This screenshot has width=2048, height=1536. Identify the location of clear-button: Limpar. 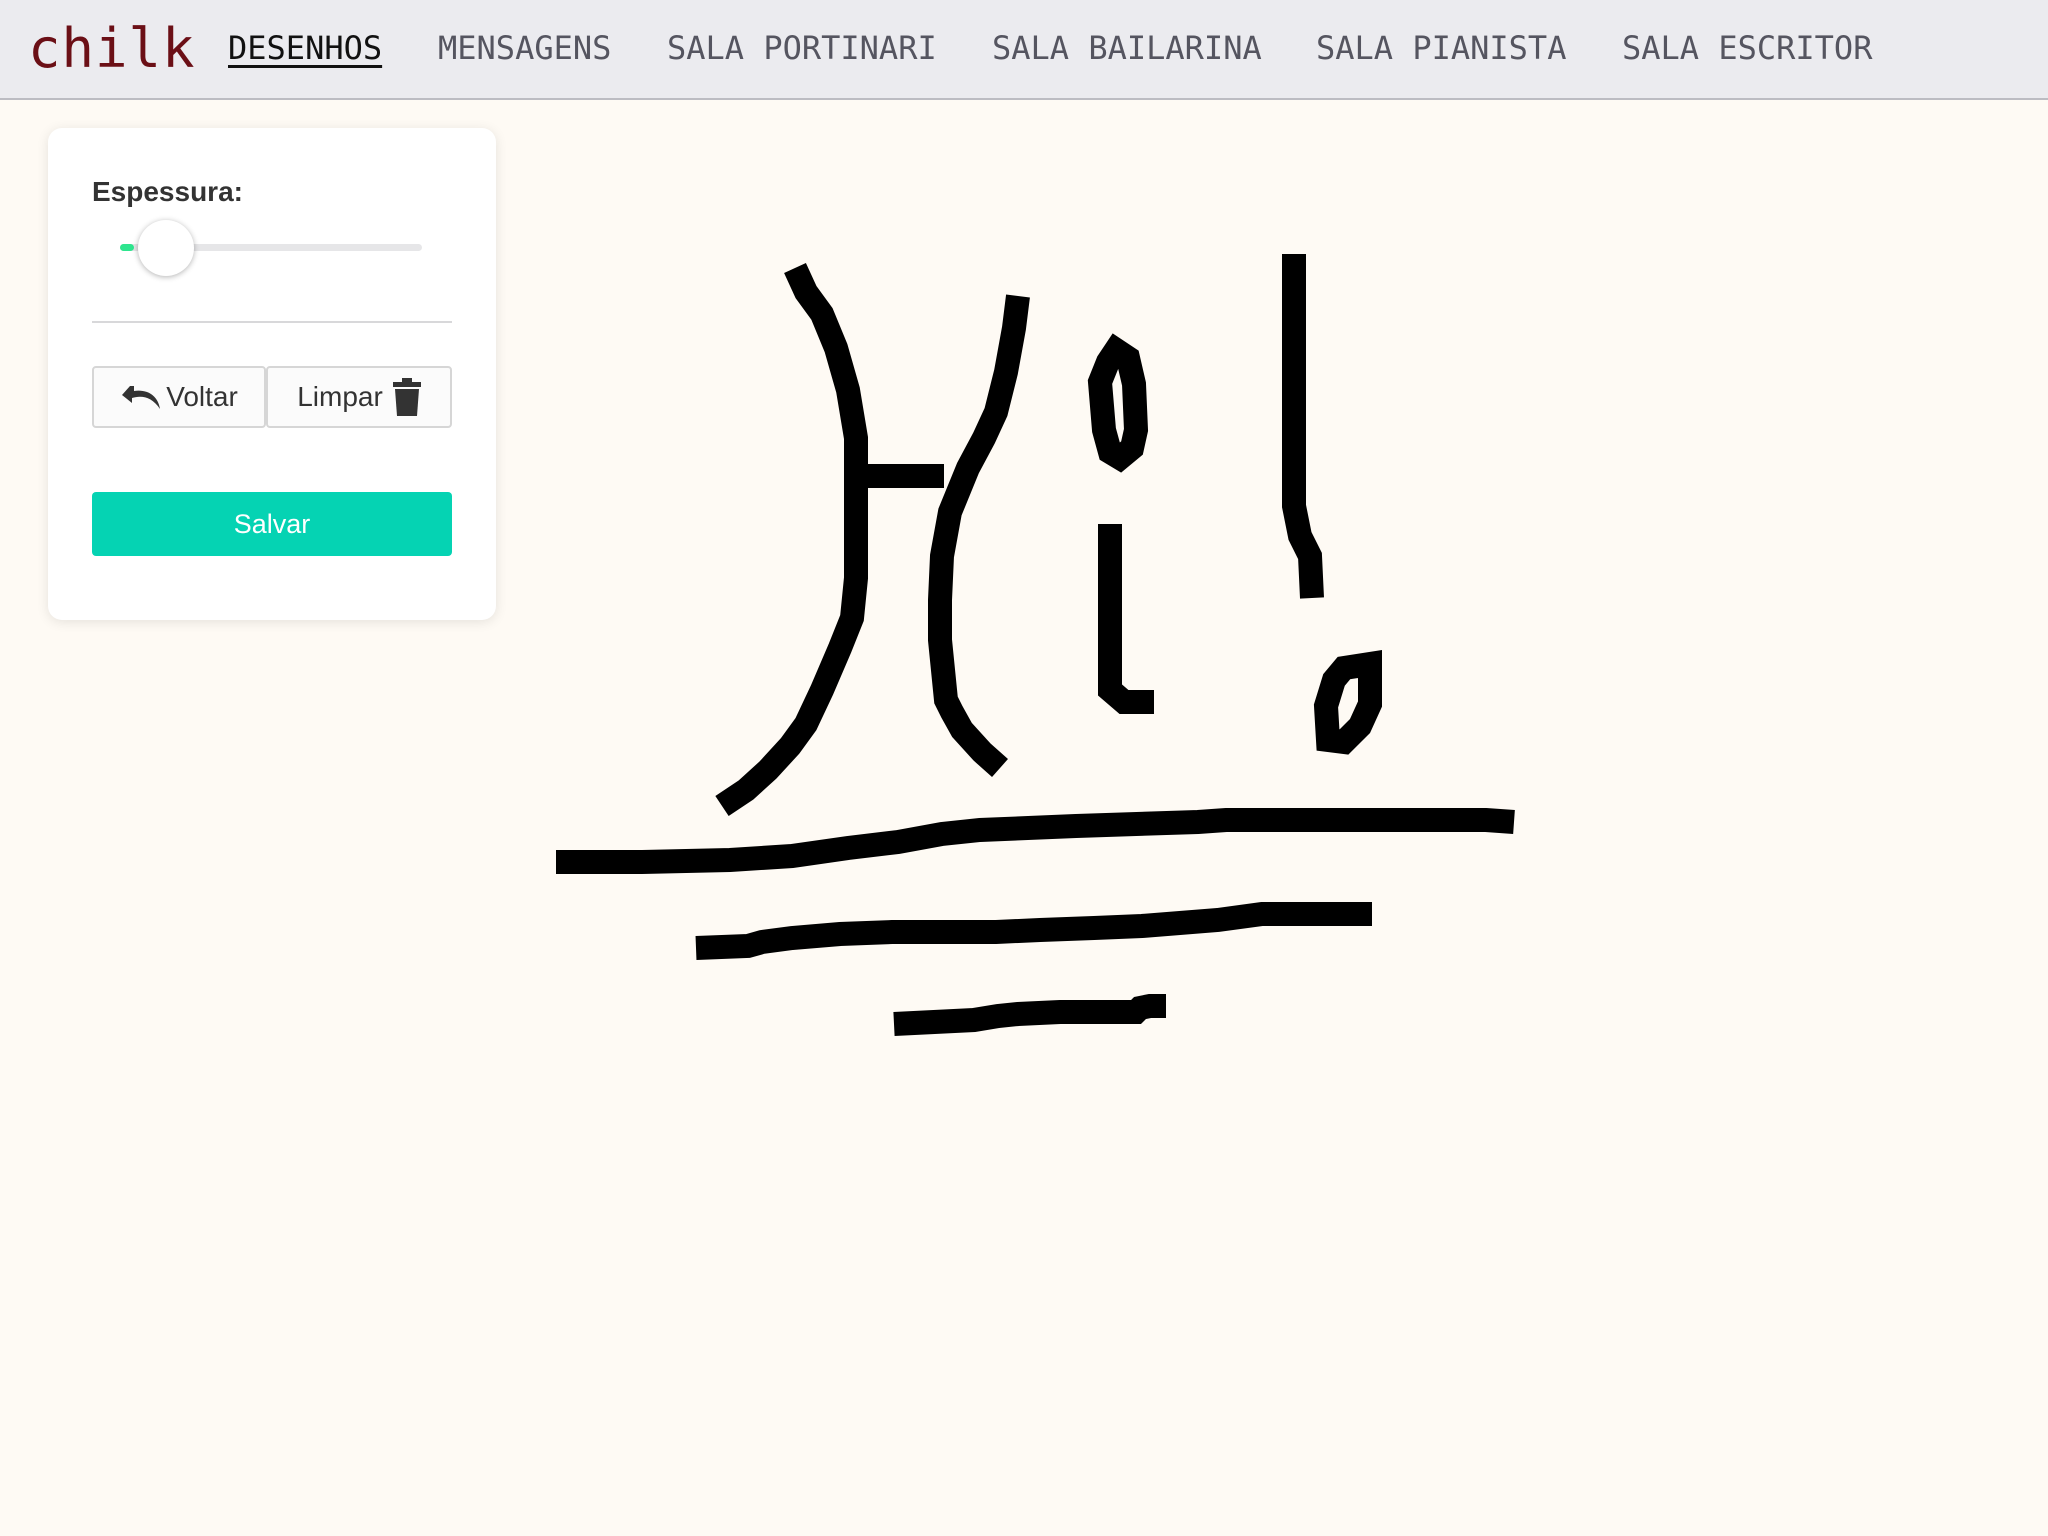
(359, 397).